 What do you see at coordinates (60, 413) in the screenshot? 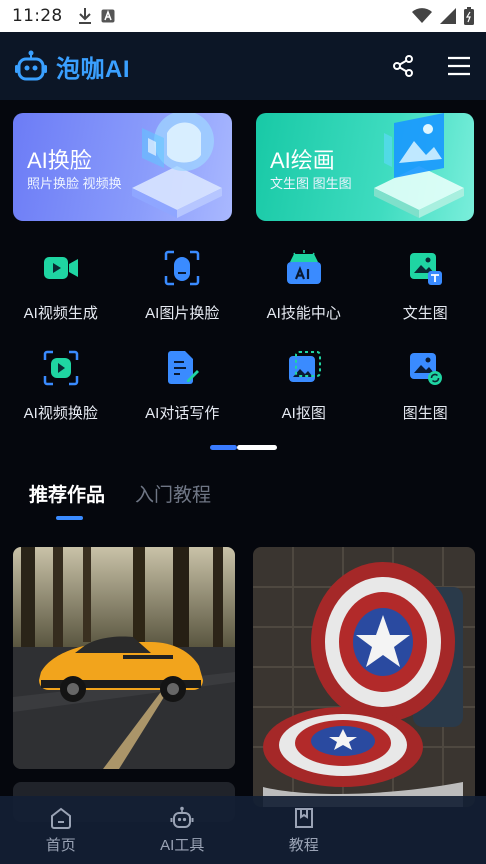
I see `tool-label: AI视频换脸` at bounding box center [60, 413].